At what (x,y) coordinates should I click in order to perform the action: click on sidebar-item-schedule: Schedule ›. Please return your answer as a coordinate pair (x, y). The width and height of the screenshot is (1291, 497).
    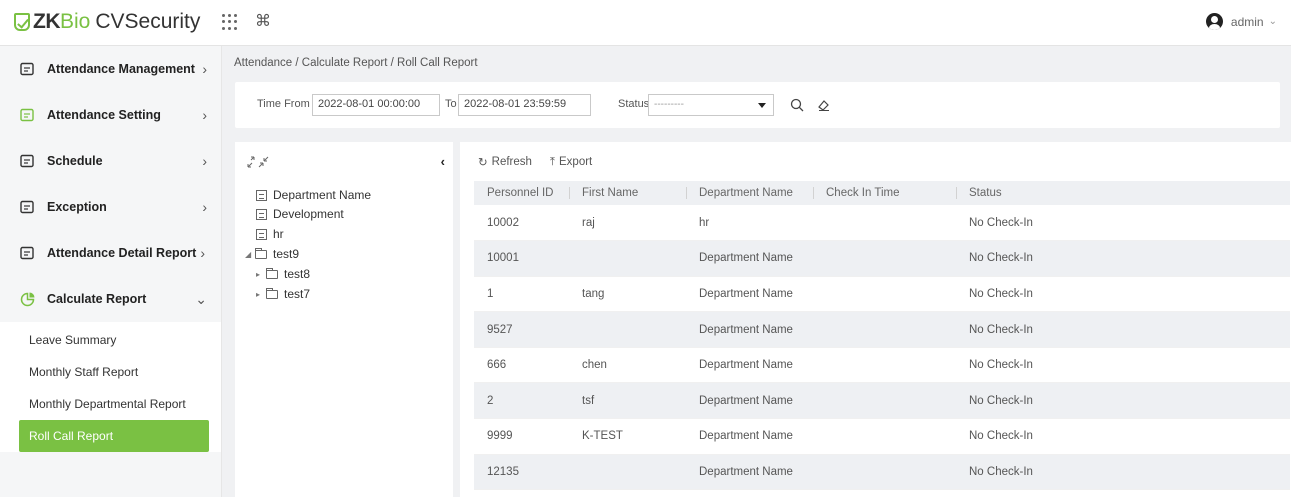
    Looking at the image, I should click on (110, 161).